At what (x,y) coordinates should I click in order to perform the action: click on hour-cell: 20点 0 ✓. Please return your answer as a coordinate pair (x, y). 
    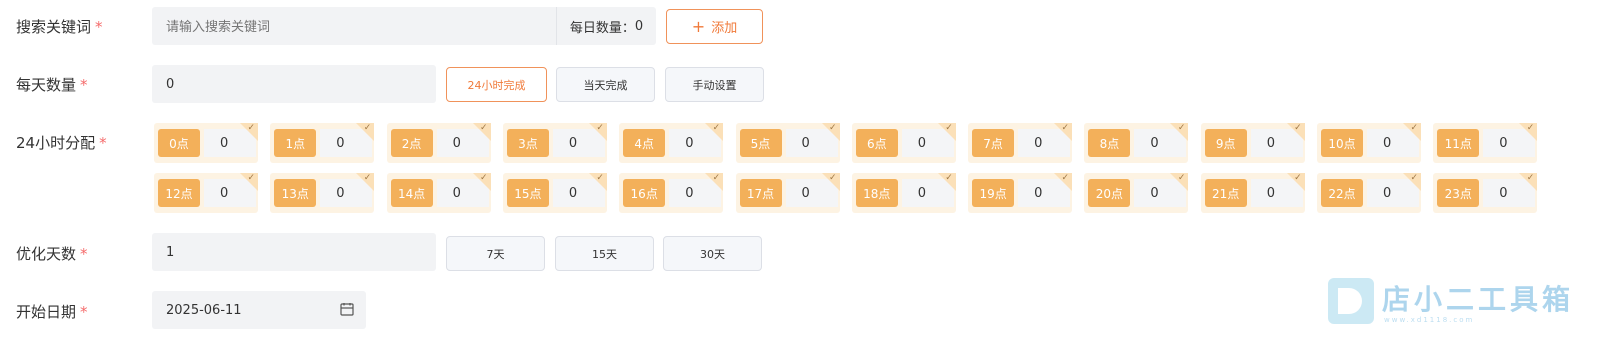
    Looking at the image, I should click on (1136, 193).